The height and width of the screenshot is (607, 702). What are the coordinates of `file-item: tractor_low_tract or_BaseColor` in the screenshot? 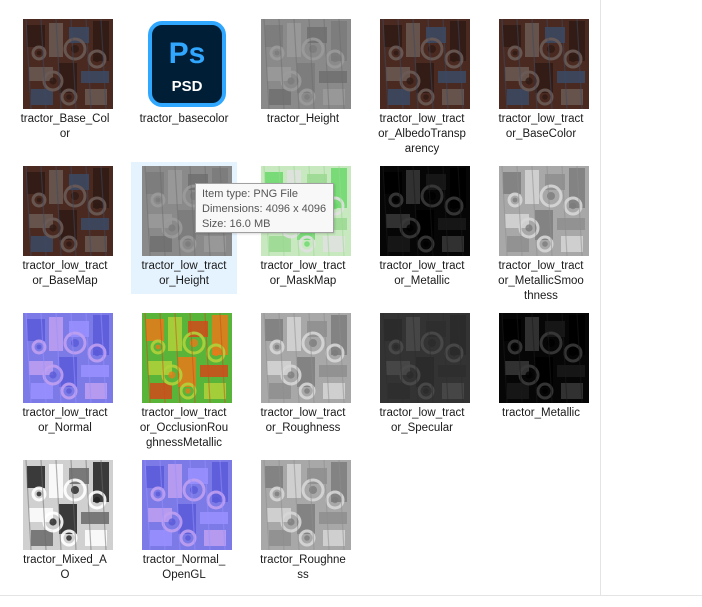 It's located at (541, 81).